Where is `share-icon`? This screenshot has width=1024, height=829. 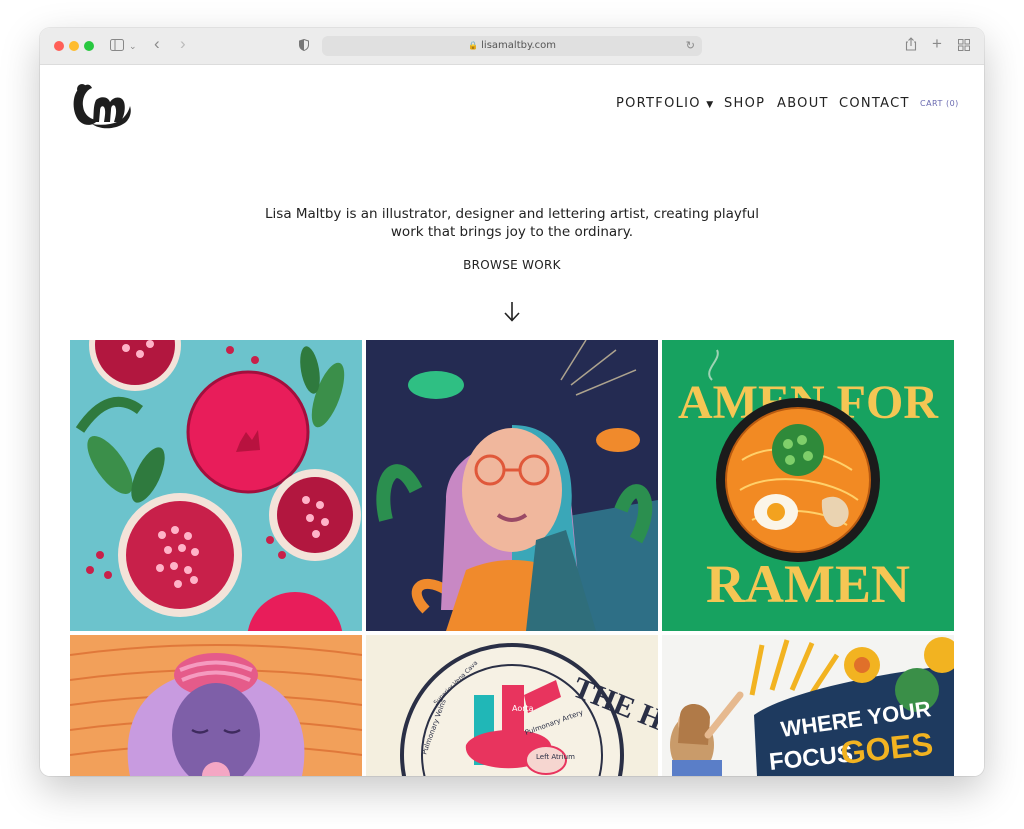 share-icon is located at coordinates (911, 46).